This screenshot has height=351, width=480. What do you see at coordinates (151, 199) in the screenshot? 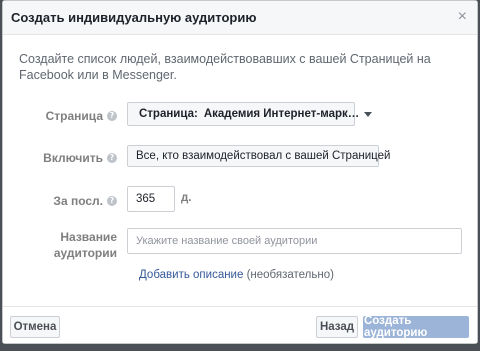
I see `days-input` at bounding box center [151, 199].